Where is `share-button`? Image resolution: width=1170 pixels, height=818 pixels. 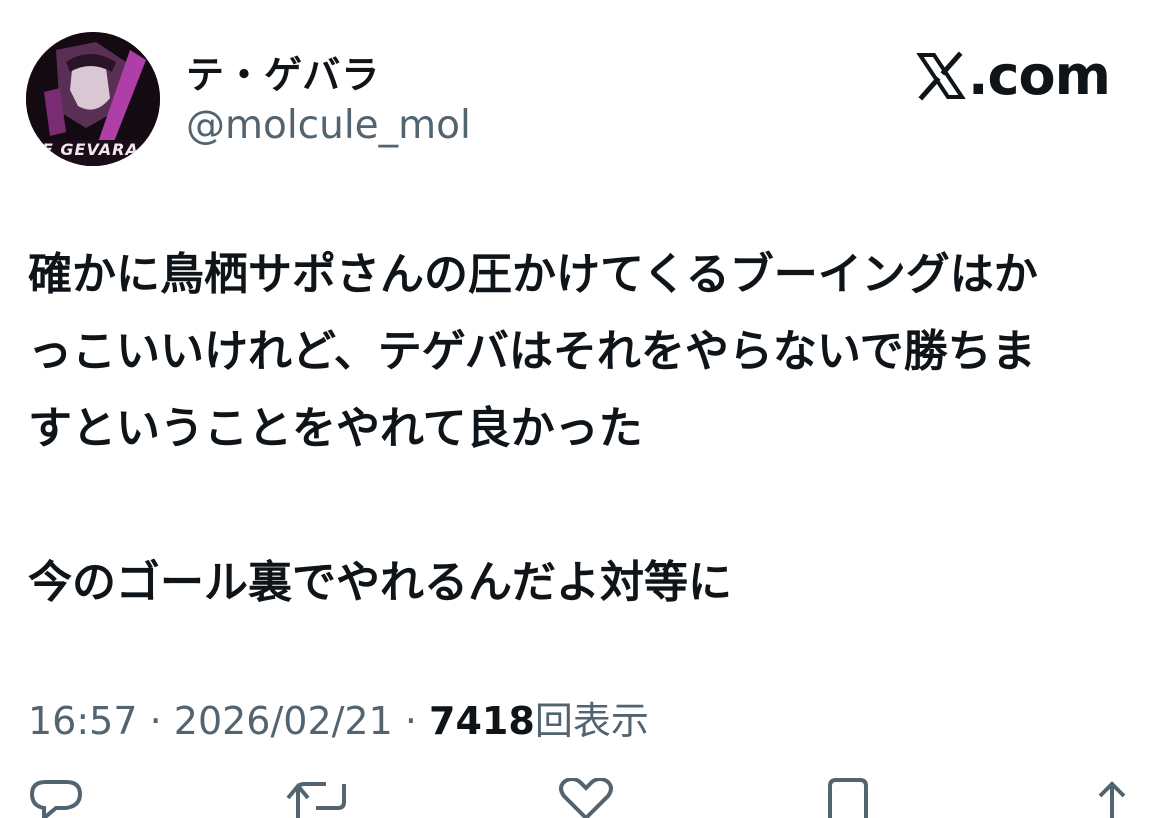 share-button is located at coordinates (1112, 798).